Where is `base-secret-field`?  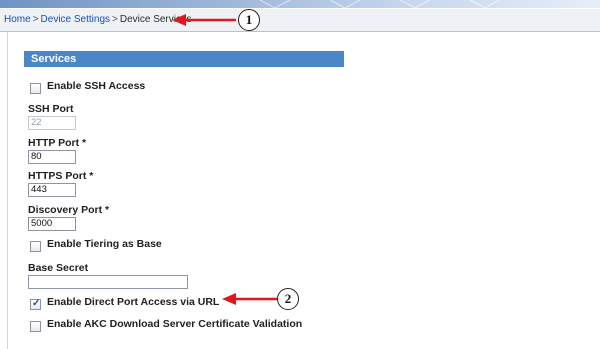
base-secret-field is located at coordinates (108, 282).